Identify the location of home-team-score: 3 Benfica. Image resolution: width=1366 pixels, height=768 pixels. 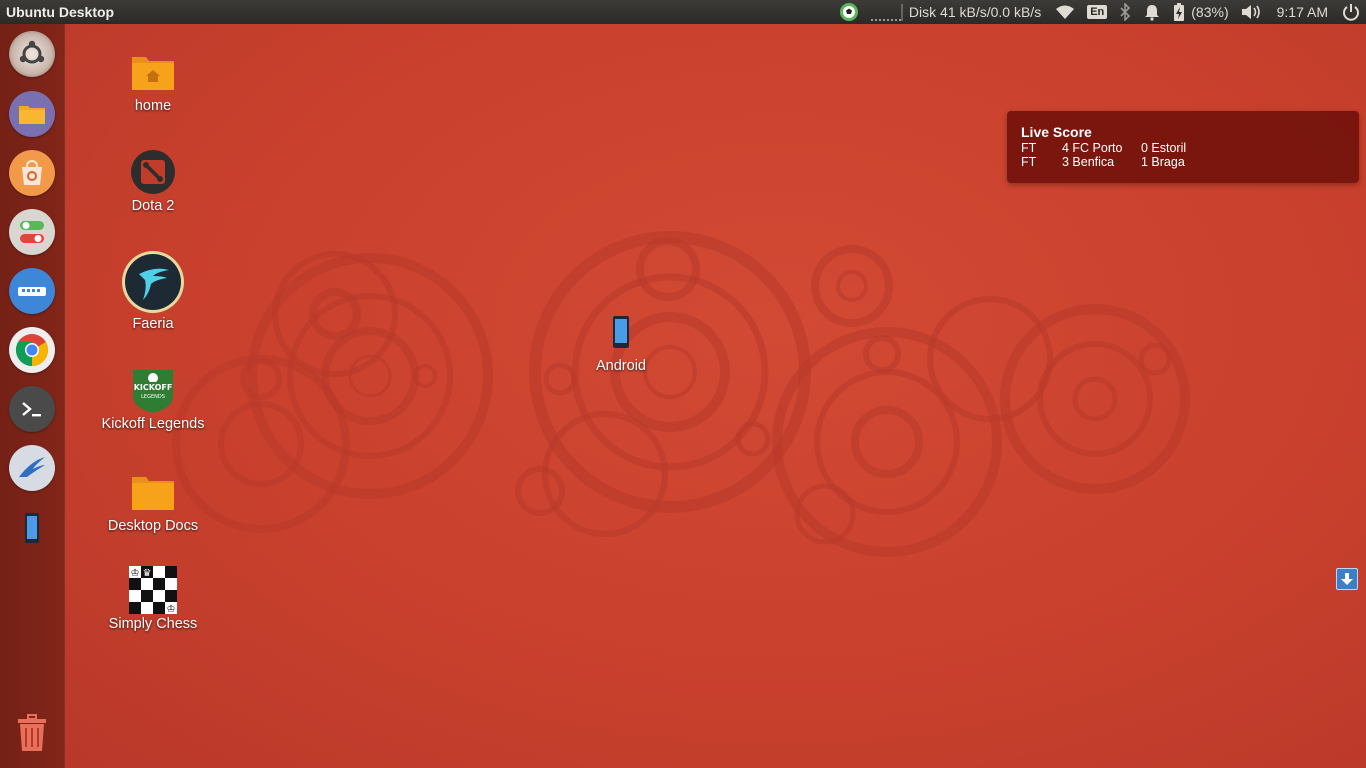
(1088, 162).